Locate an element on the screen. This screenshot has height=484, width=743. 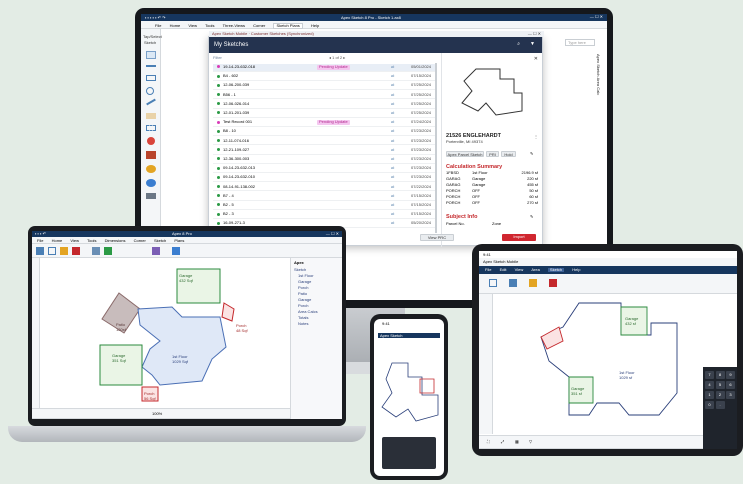
hold-button: Hold is located at coordinates (508, 154).